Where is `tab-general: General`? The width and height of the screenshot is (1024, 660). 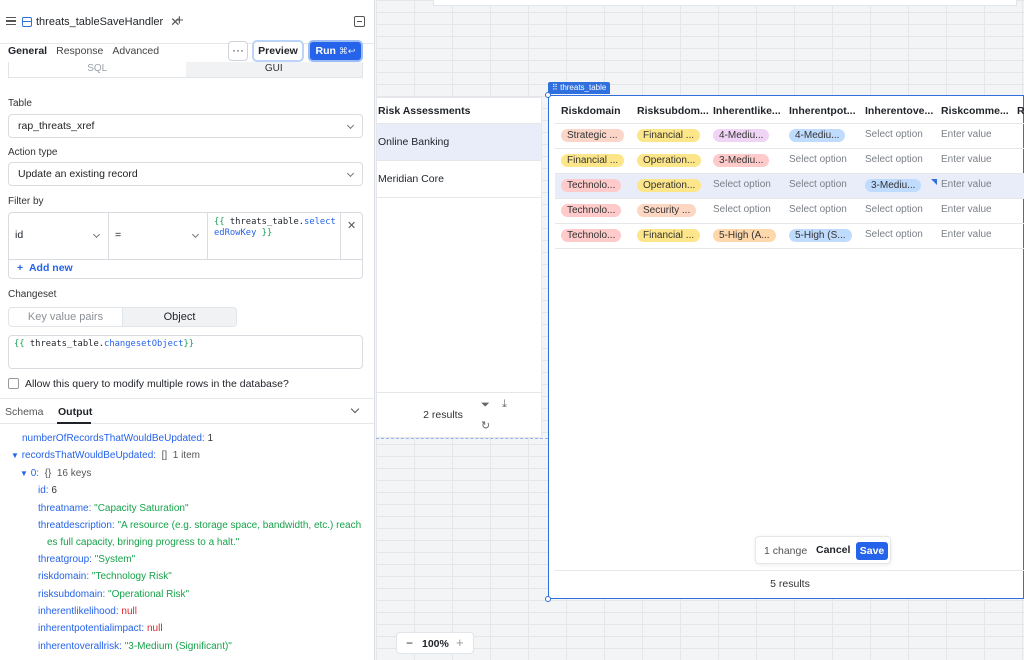 tab-general: General is located at coordinates (27, 52).